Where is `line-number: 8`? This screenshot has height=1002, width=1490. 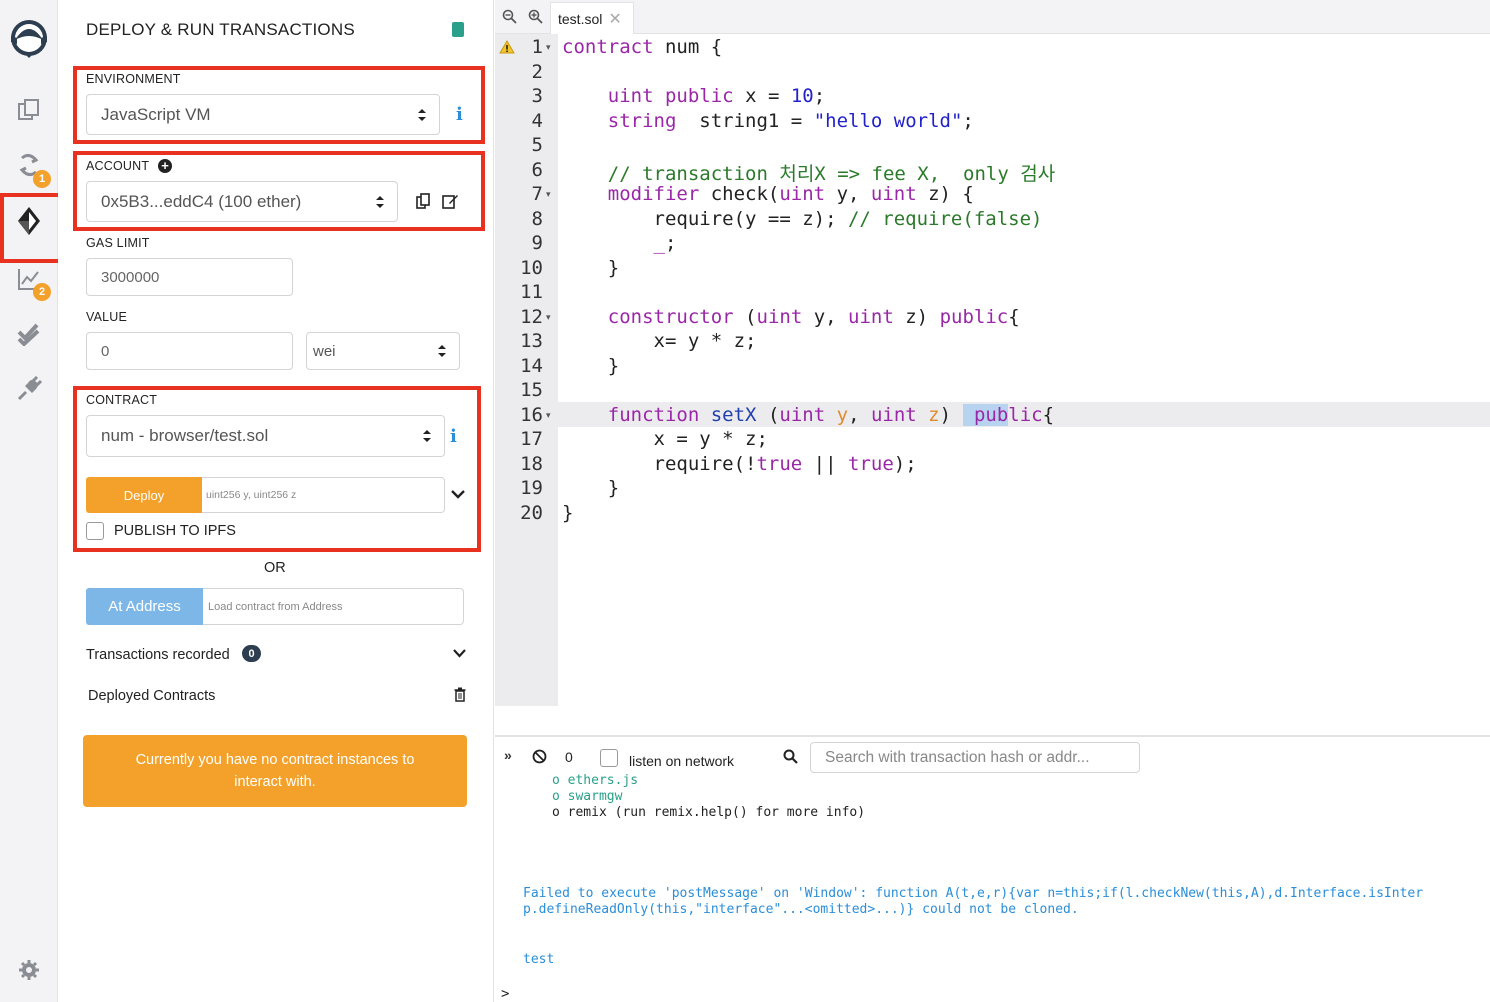
line-number: 8 is located at coordinates (537, 219).